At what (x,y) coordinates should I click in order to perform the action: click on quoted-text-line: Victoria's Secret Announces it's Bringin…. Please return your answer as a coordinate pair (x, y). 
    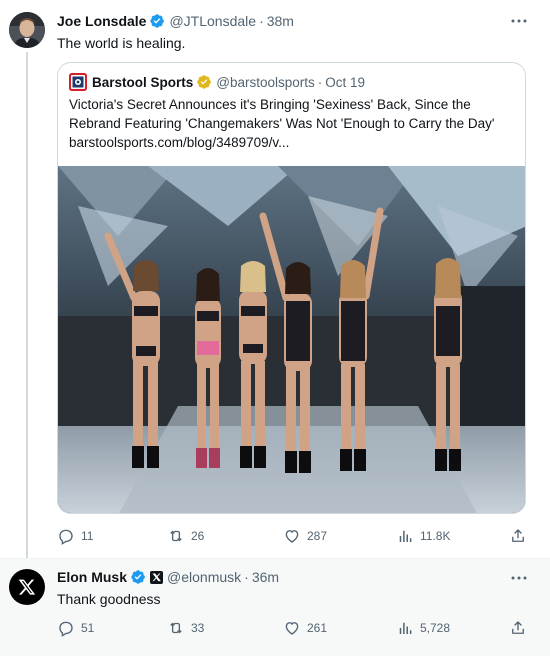
    Looking at the image, I should click on (270, 104).